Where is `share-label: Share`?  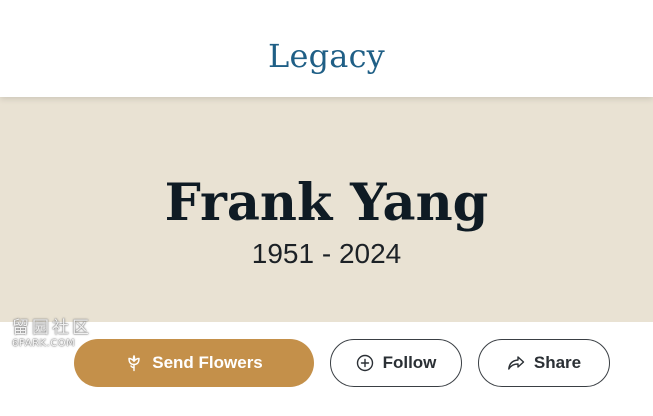
share-label: Share is located at coordinates (557, 362).